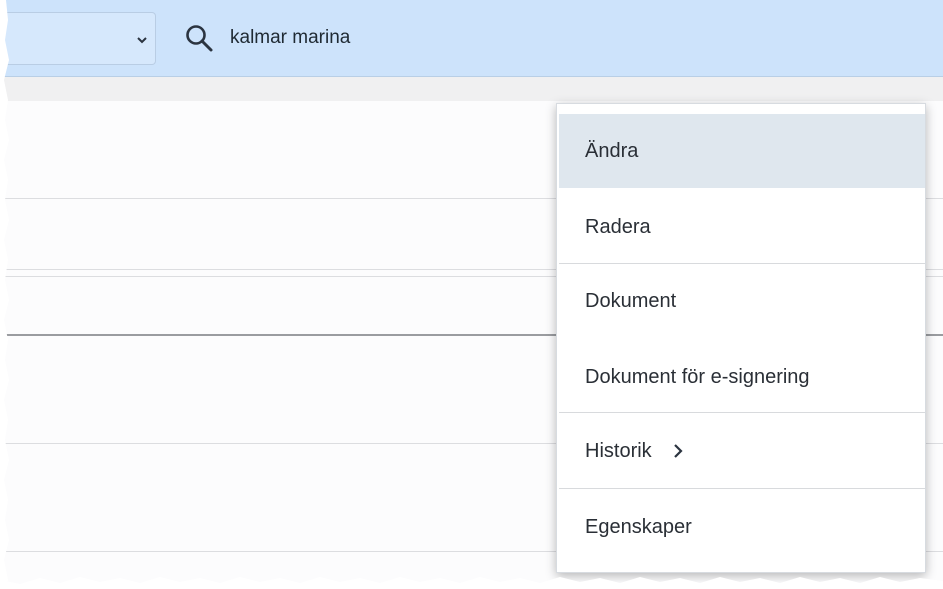 The width and height of the screenshot is (943, 589). Describe the element at coordinates (199, 38) in the screenshot. I see `search-icon` at that location.